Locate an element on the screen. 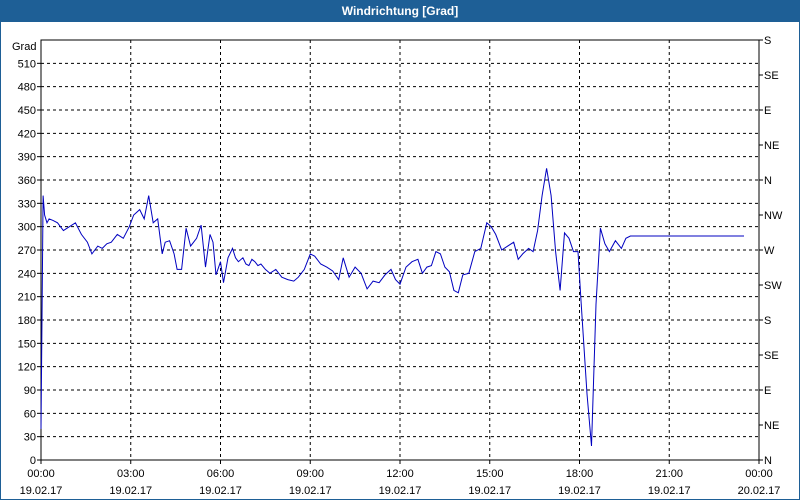  y-tick-label: 60 is located at coordinates (30, 414).